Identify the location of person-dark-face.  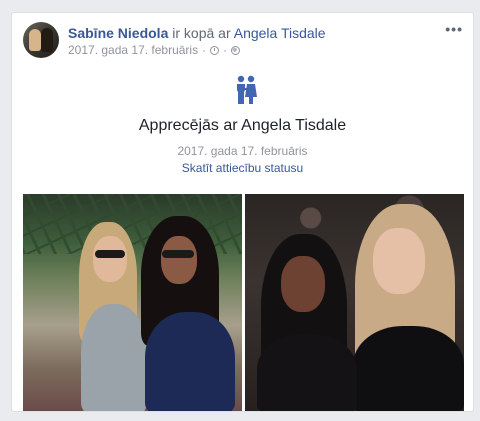
(179, 260).